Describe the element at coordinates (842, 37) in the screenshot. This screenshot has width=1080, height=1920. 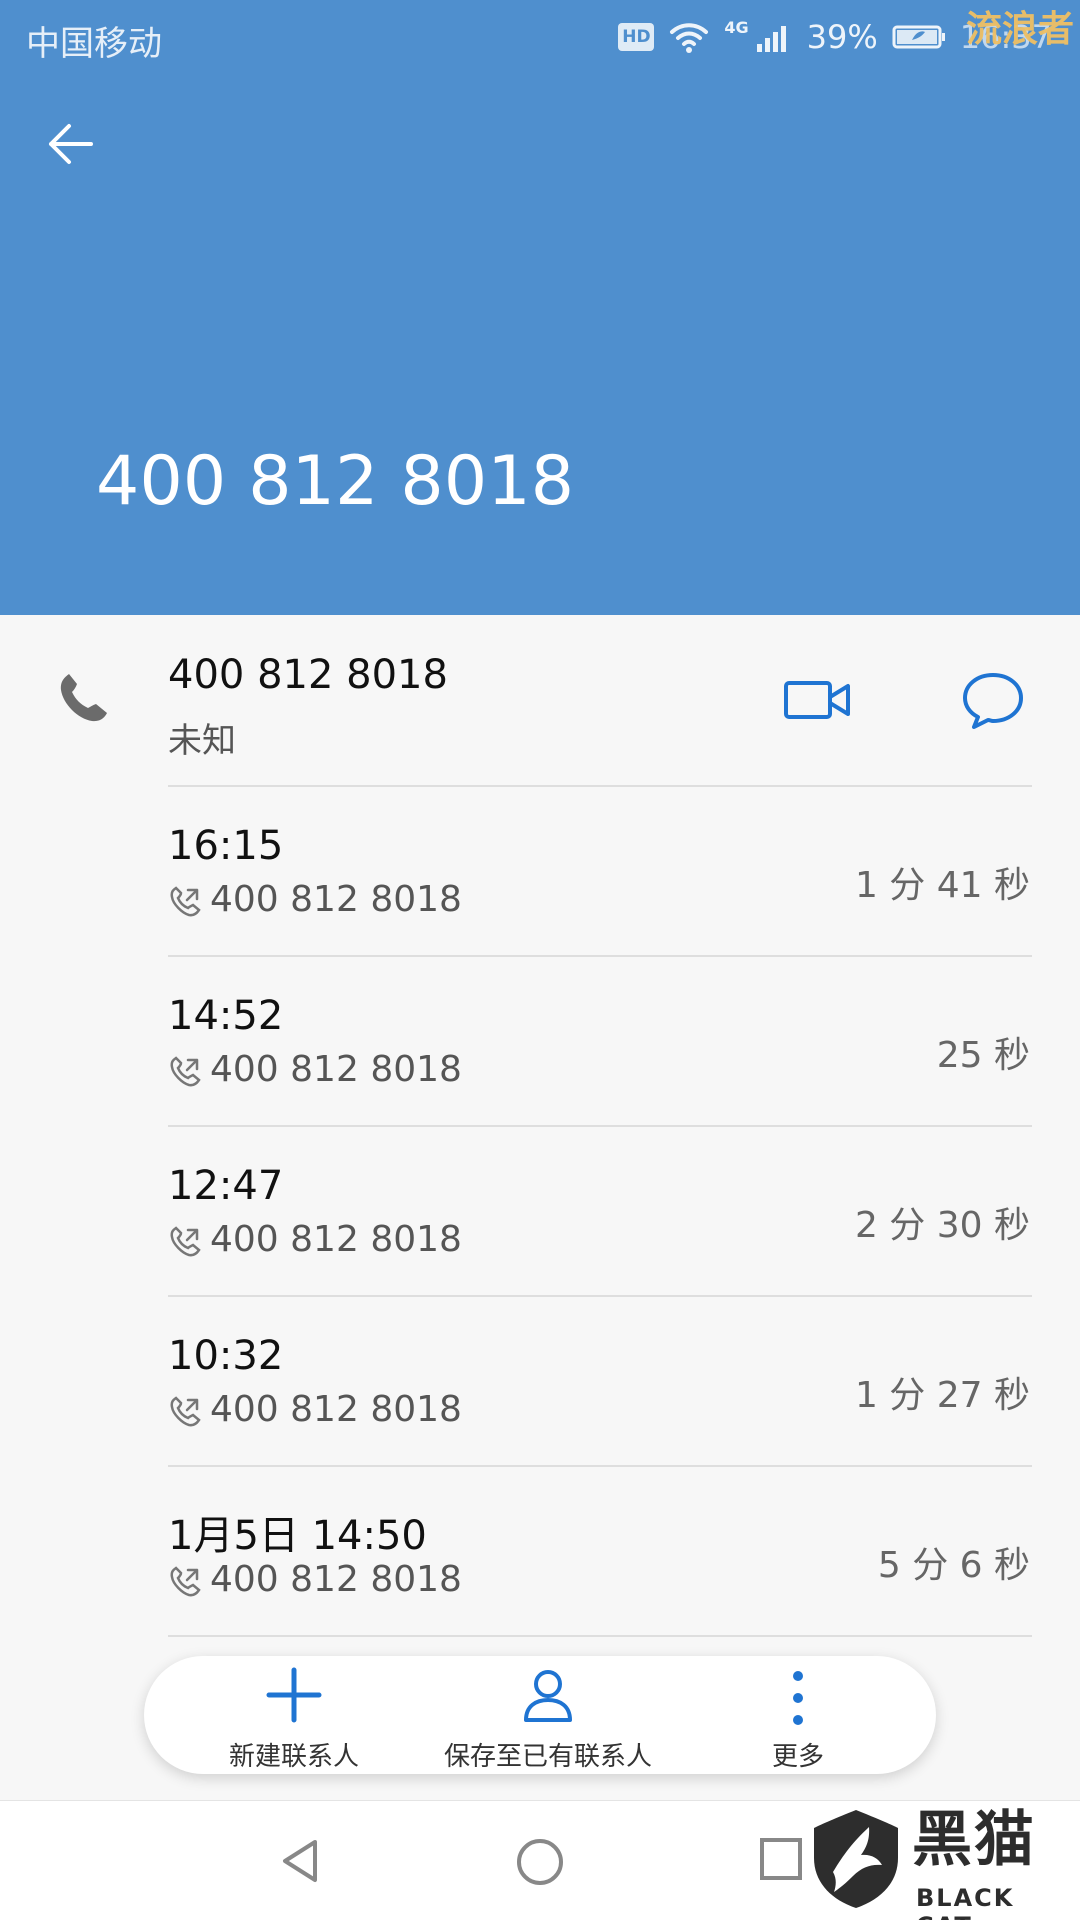
I see `battery-percent: 39%` at that location.